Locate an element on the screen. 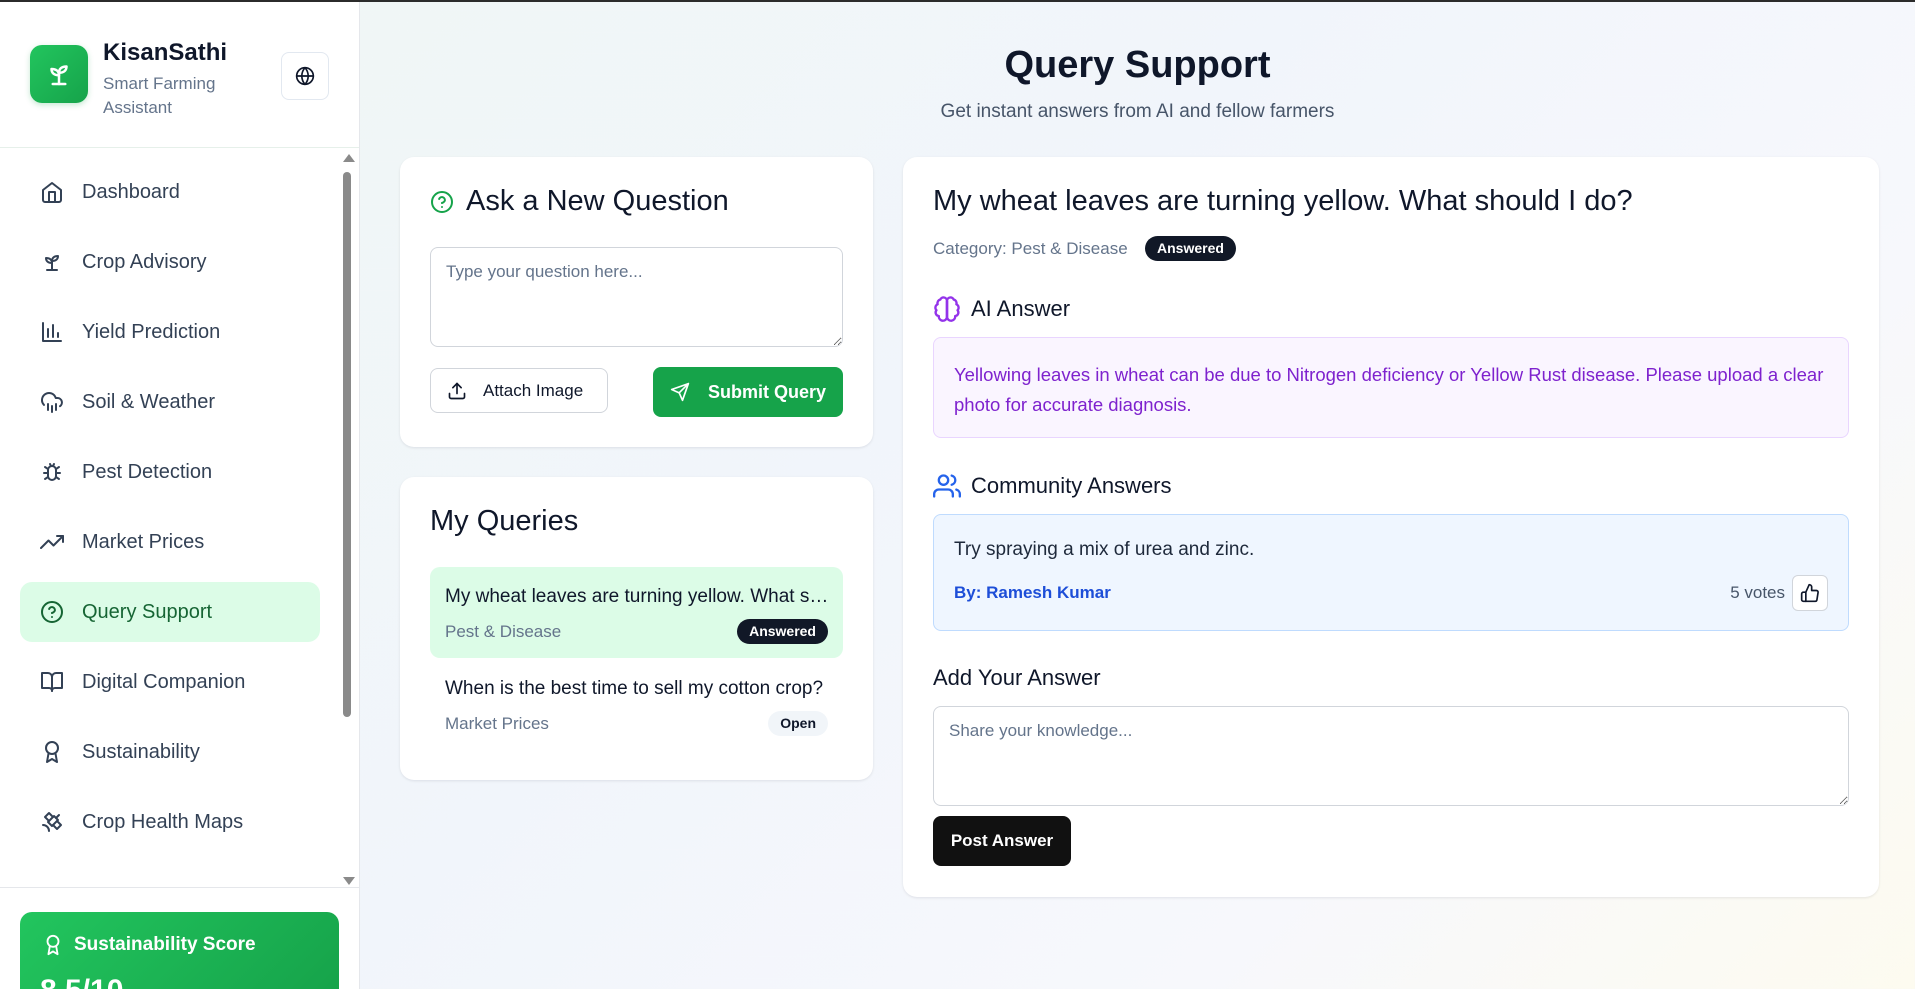  sidebar-item-crop-advisory: Crop Advisory is located at coordinates (170, 262).